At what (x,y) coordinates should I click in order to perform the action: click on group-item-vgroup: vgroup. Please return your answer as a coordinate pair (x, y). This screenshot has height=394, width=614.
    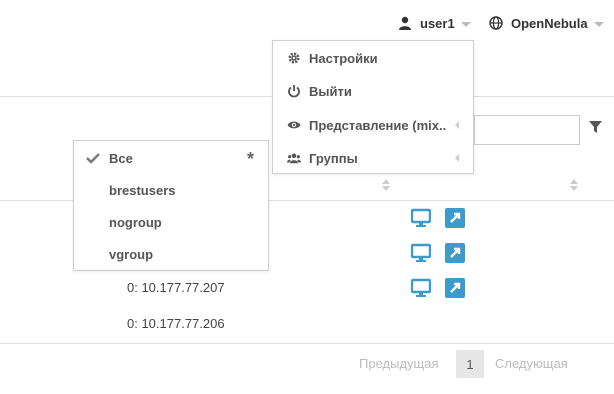
    Looking at the image, I should click on (171, 254).